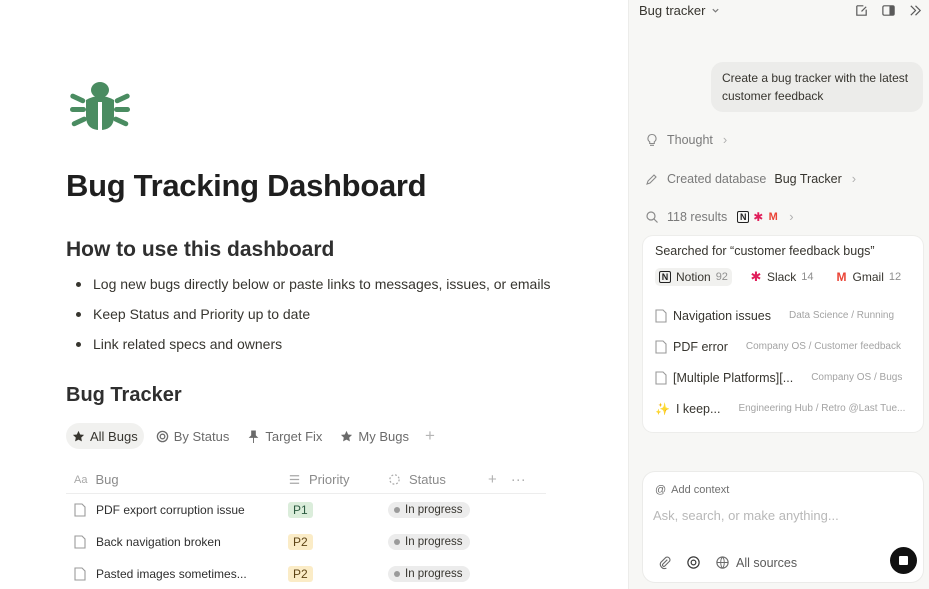 This screenshot has height=589, width=929. What do you see at coordinates (717, 178) in the screenshot?
I see `created-label: Created database` at bounding box center [717, 178].